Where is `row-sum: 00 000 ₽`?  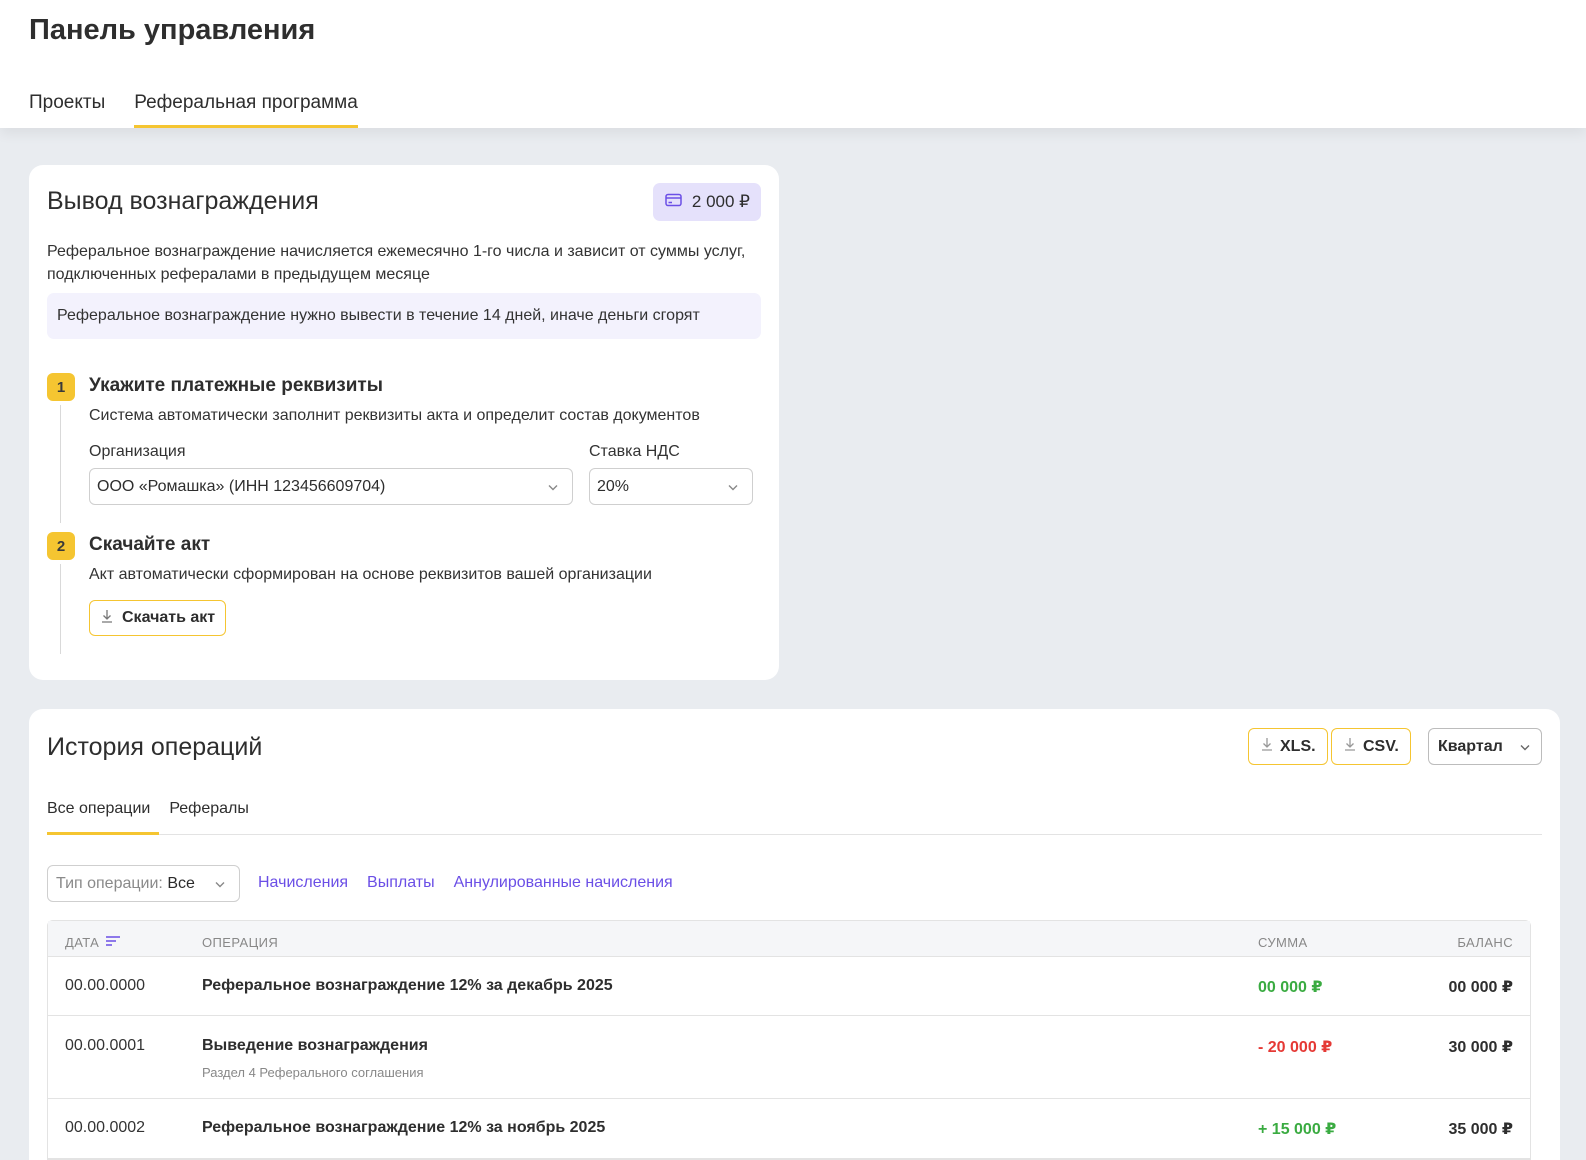 row-sum: 00 000 ₽ is located at coordinates (1290, 987).